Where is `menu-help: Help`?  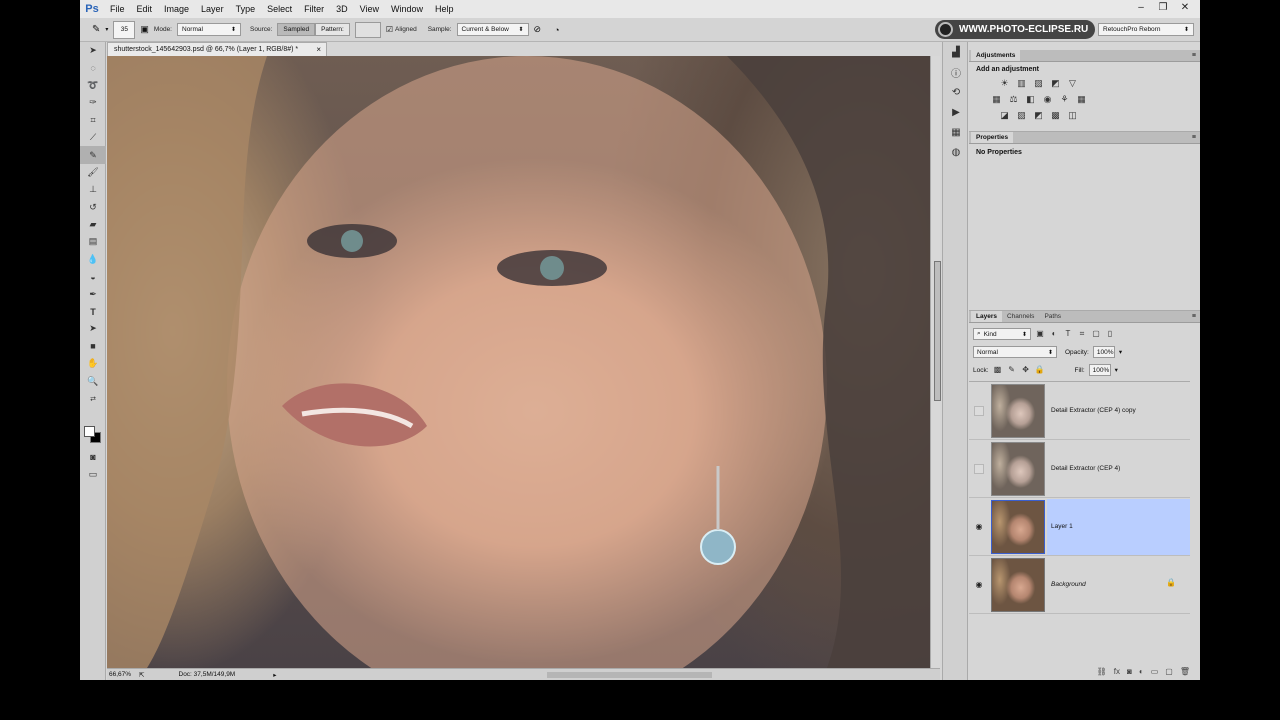
menu-help: Help is located at coordinates (444, 9).